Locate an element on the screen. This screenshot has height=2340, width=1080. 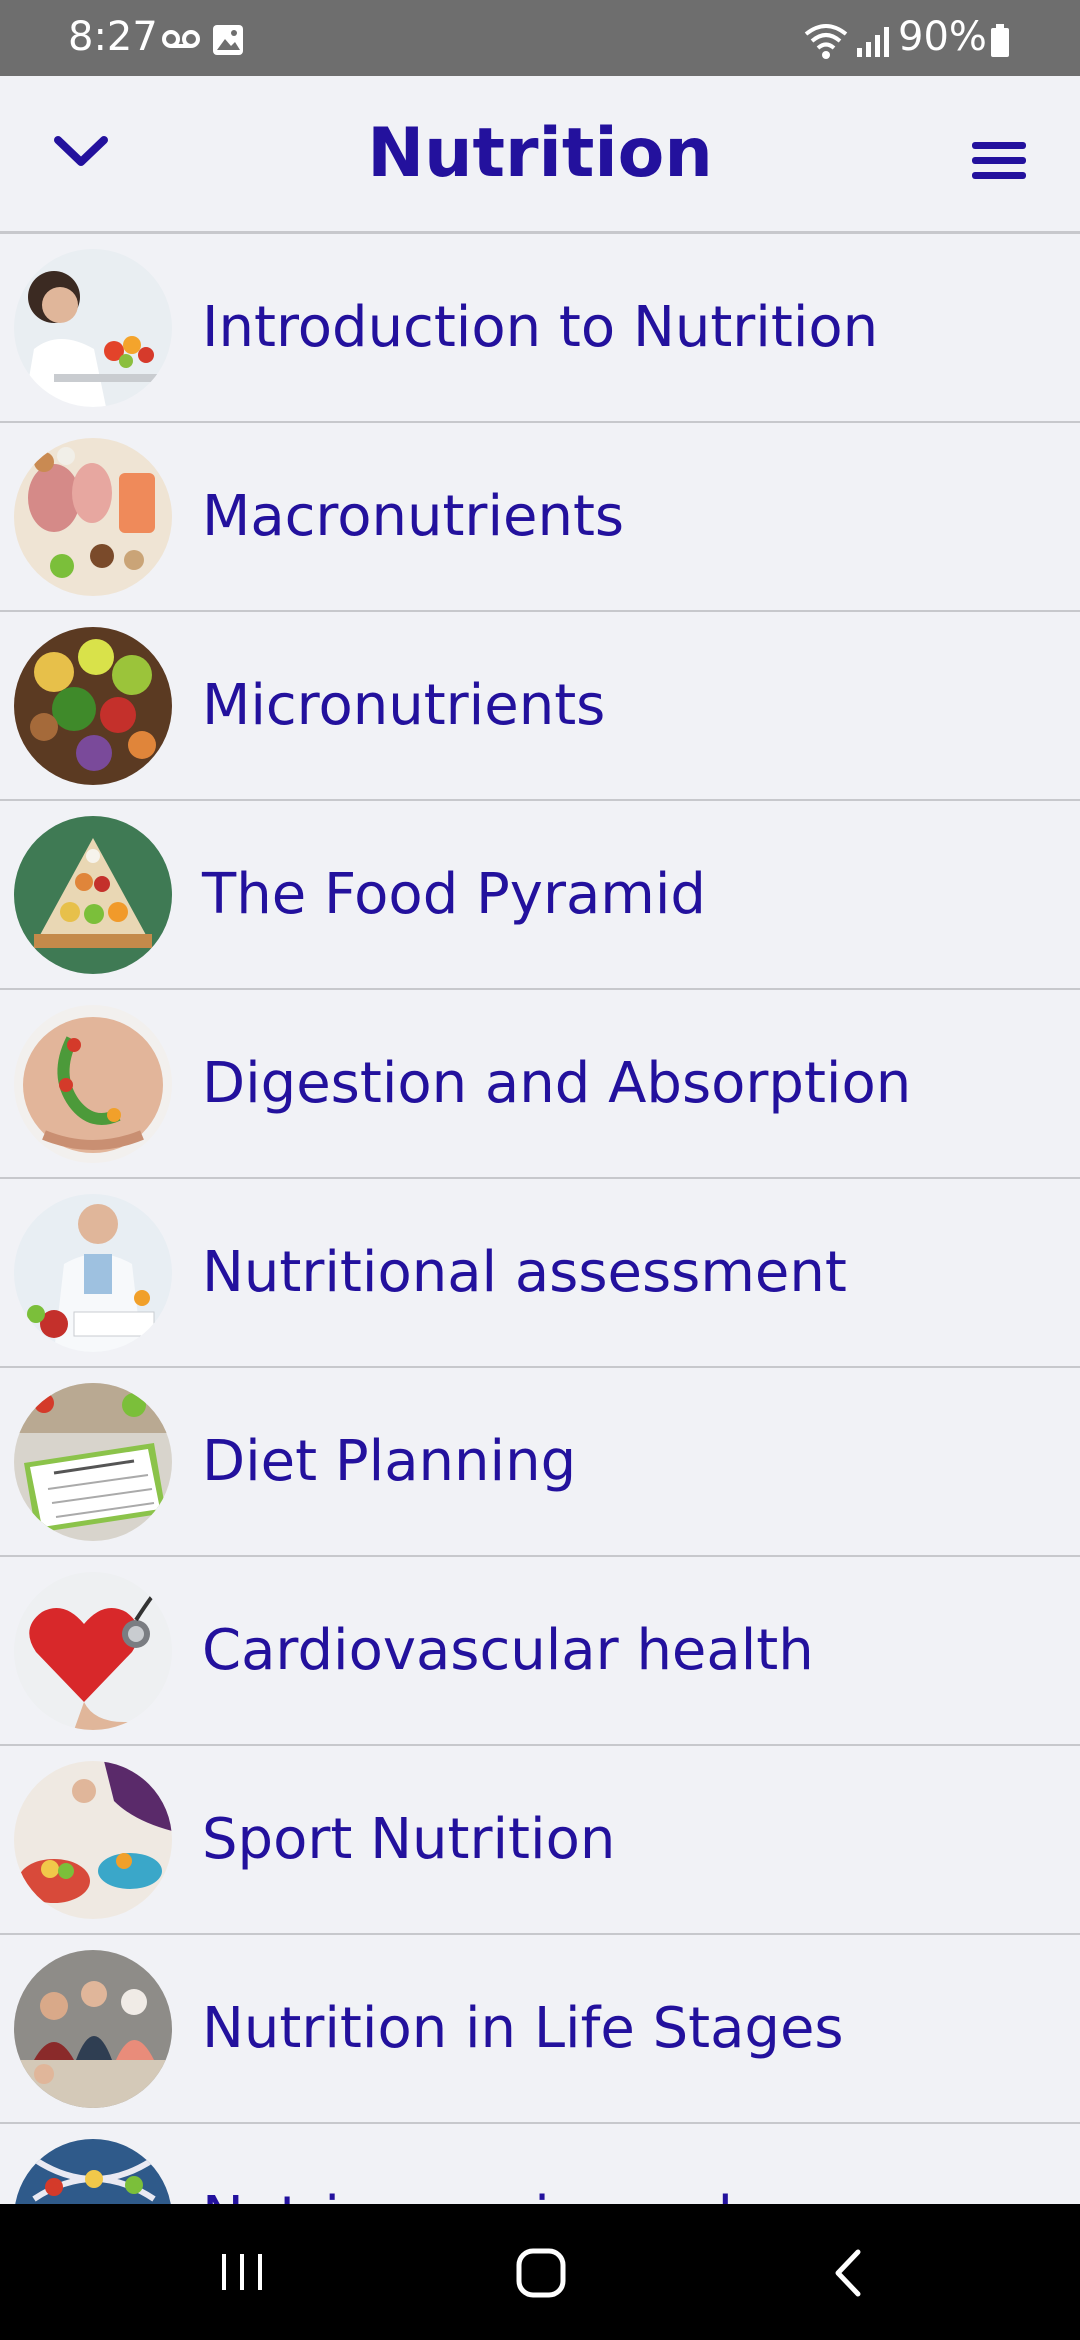
battery-icon is located at coordinates (1000, 40).